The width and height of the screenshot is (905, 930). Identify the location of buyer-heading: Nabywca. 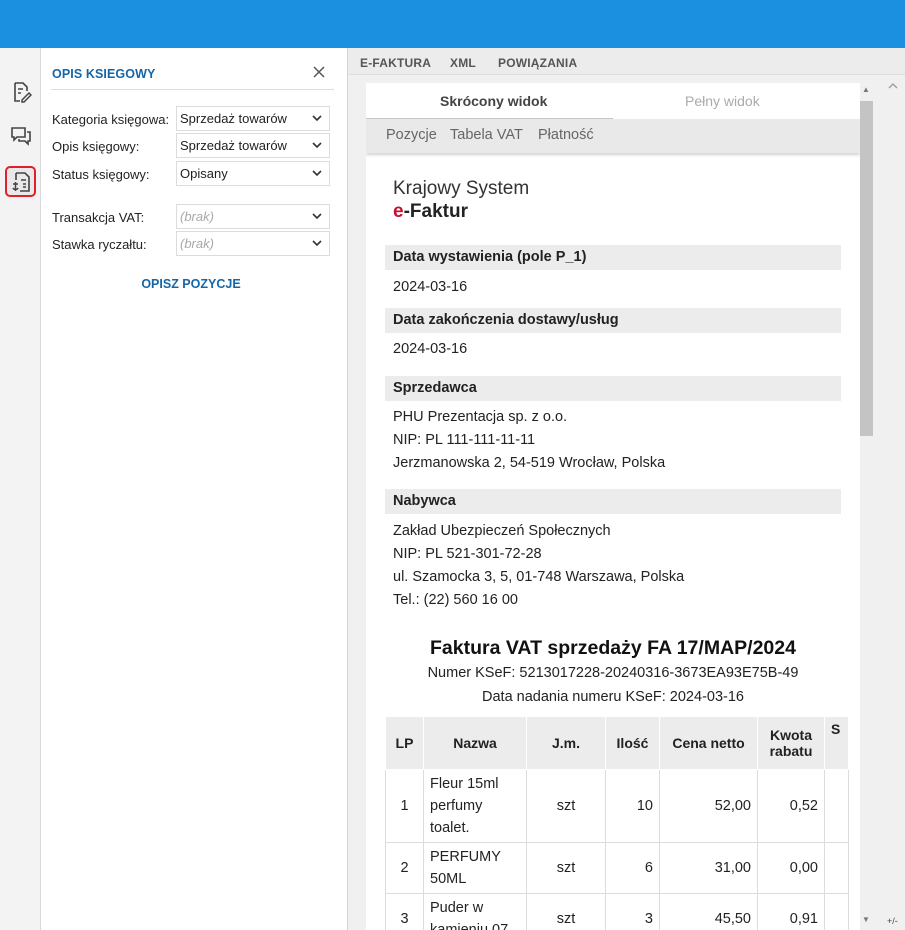
(613, 501).